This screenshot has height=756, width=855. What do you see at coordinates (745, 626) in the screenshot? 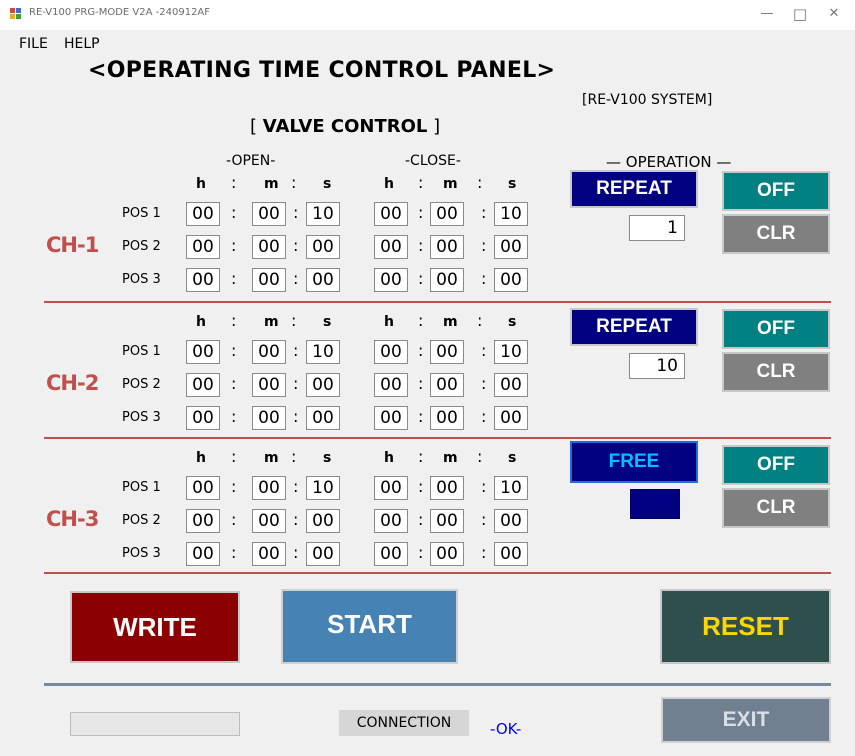
I see `reset-button: RESET` at bounding box center [745, 626].